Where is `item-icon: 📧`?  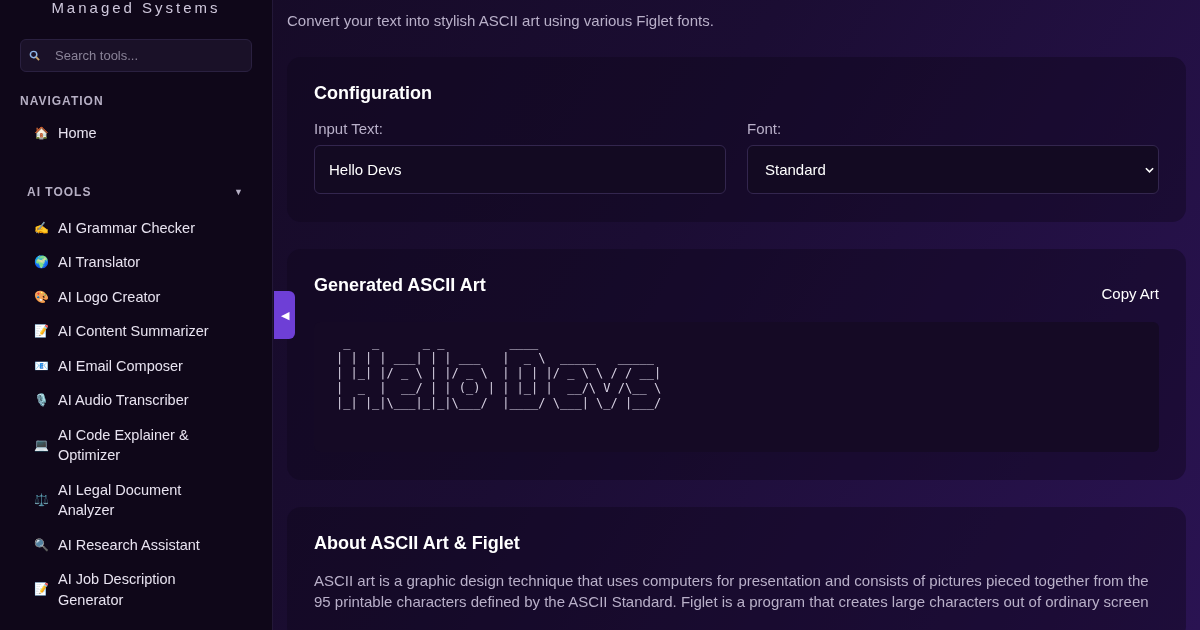 item-icon: 📧 is located at coordinates (42, 365).